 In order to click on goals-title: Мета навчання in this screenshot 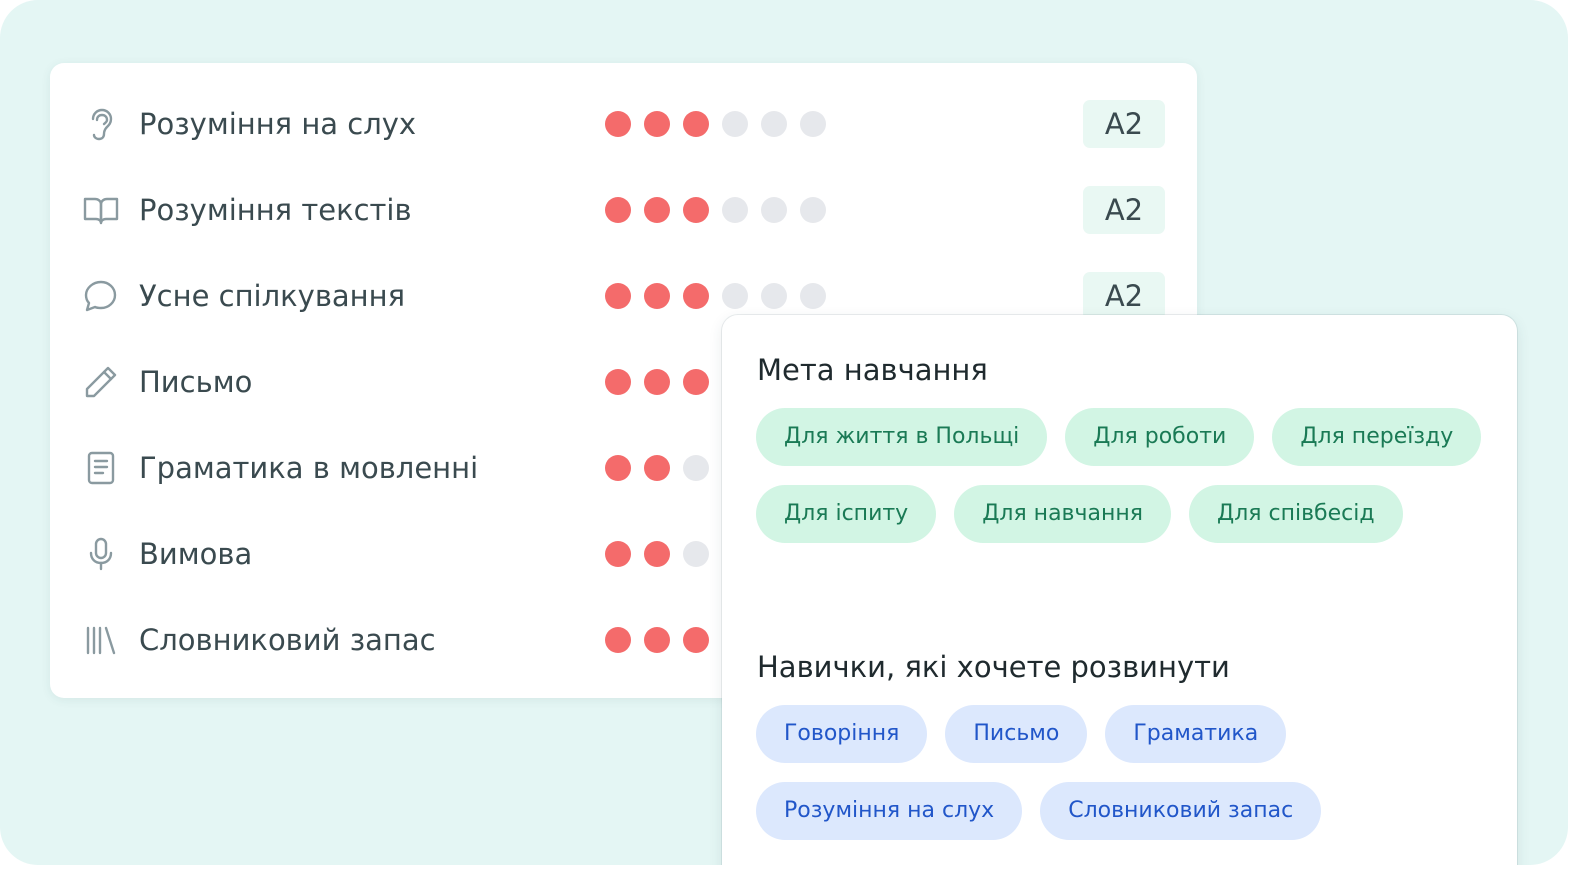, I will do `click(872, 370)`.